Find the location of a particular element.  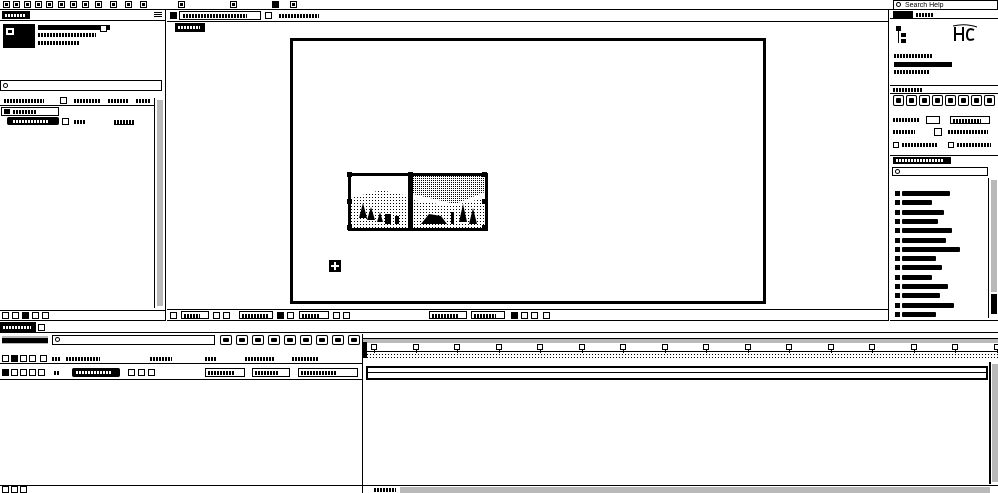

column-header-parent is located at coordinates (305, 359).